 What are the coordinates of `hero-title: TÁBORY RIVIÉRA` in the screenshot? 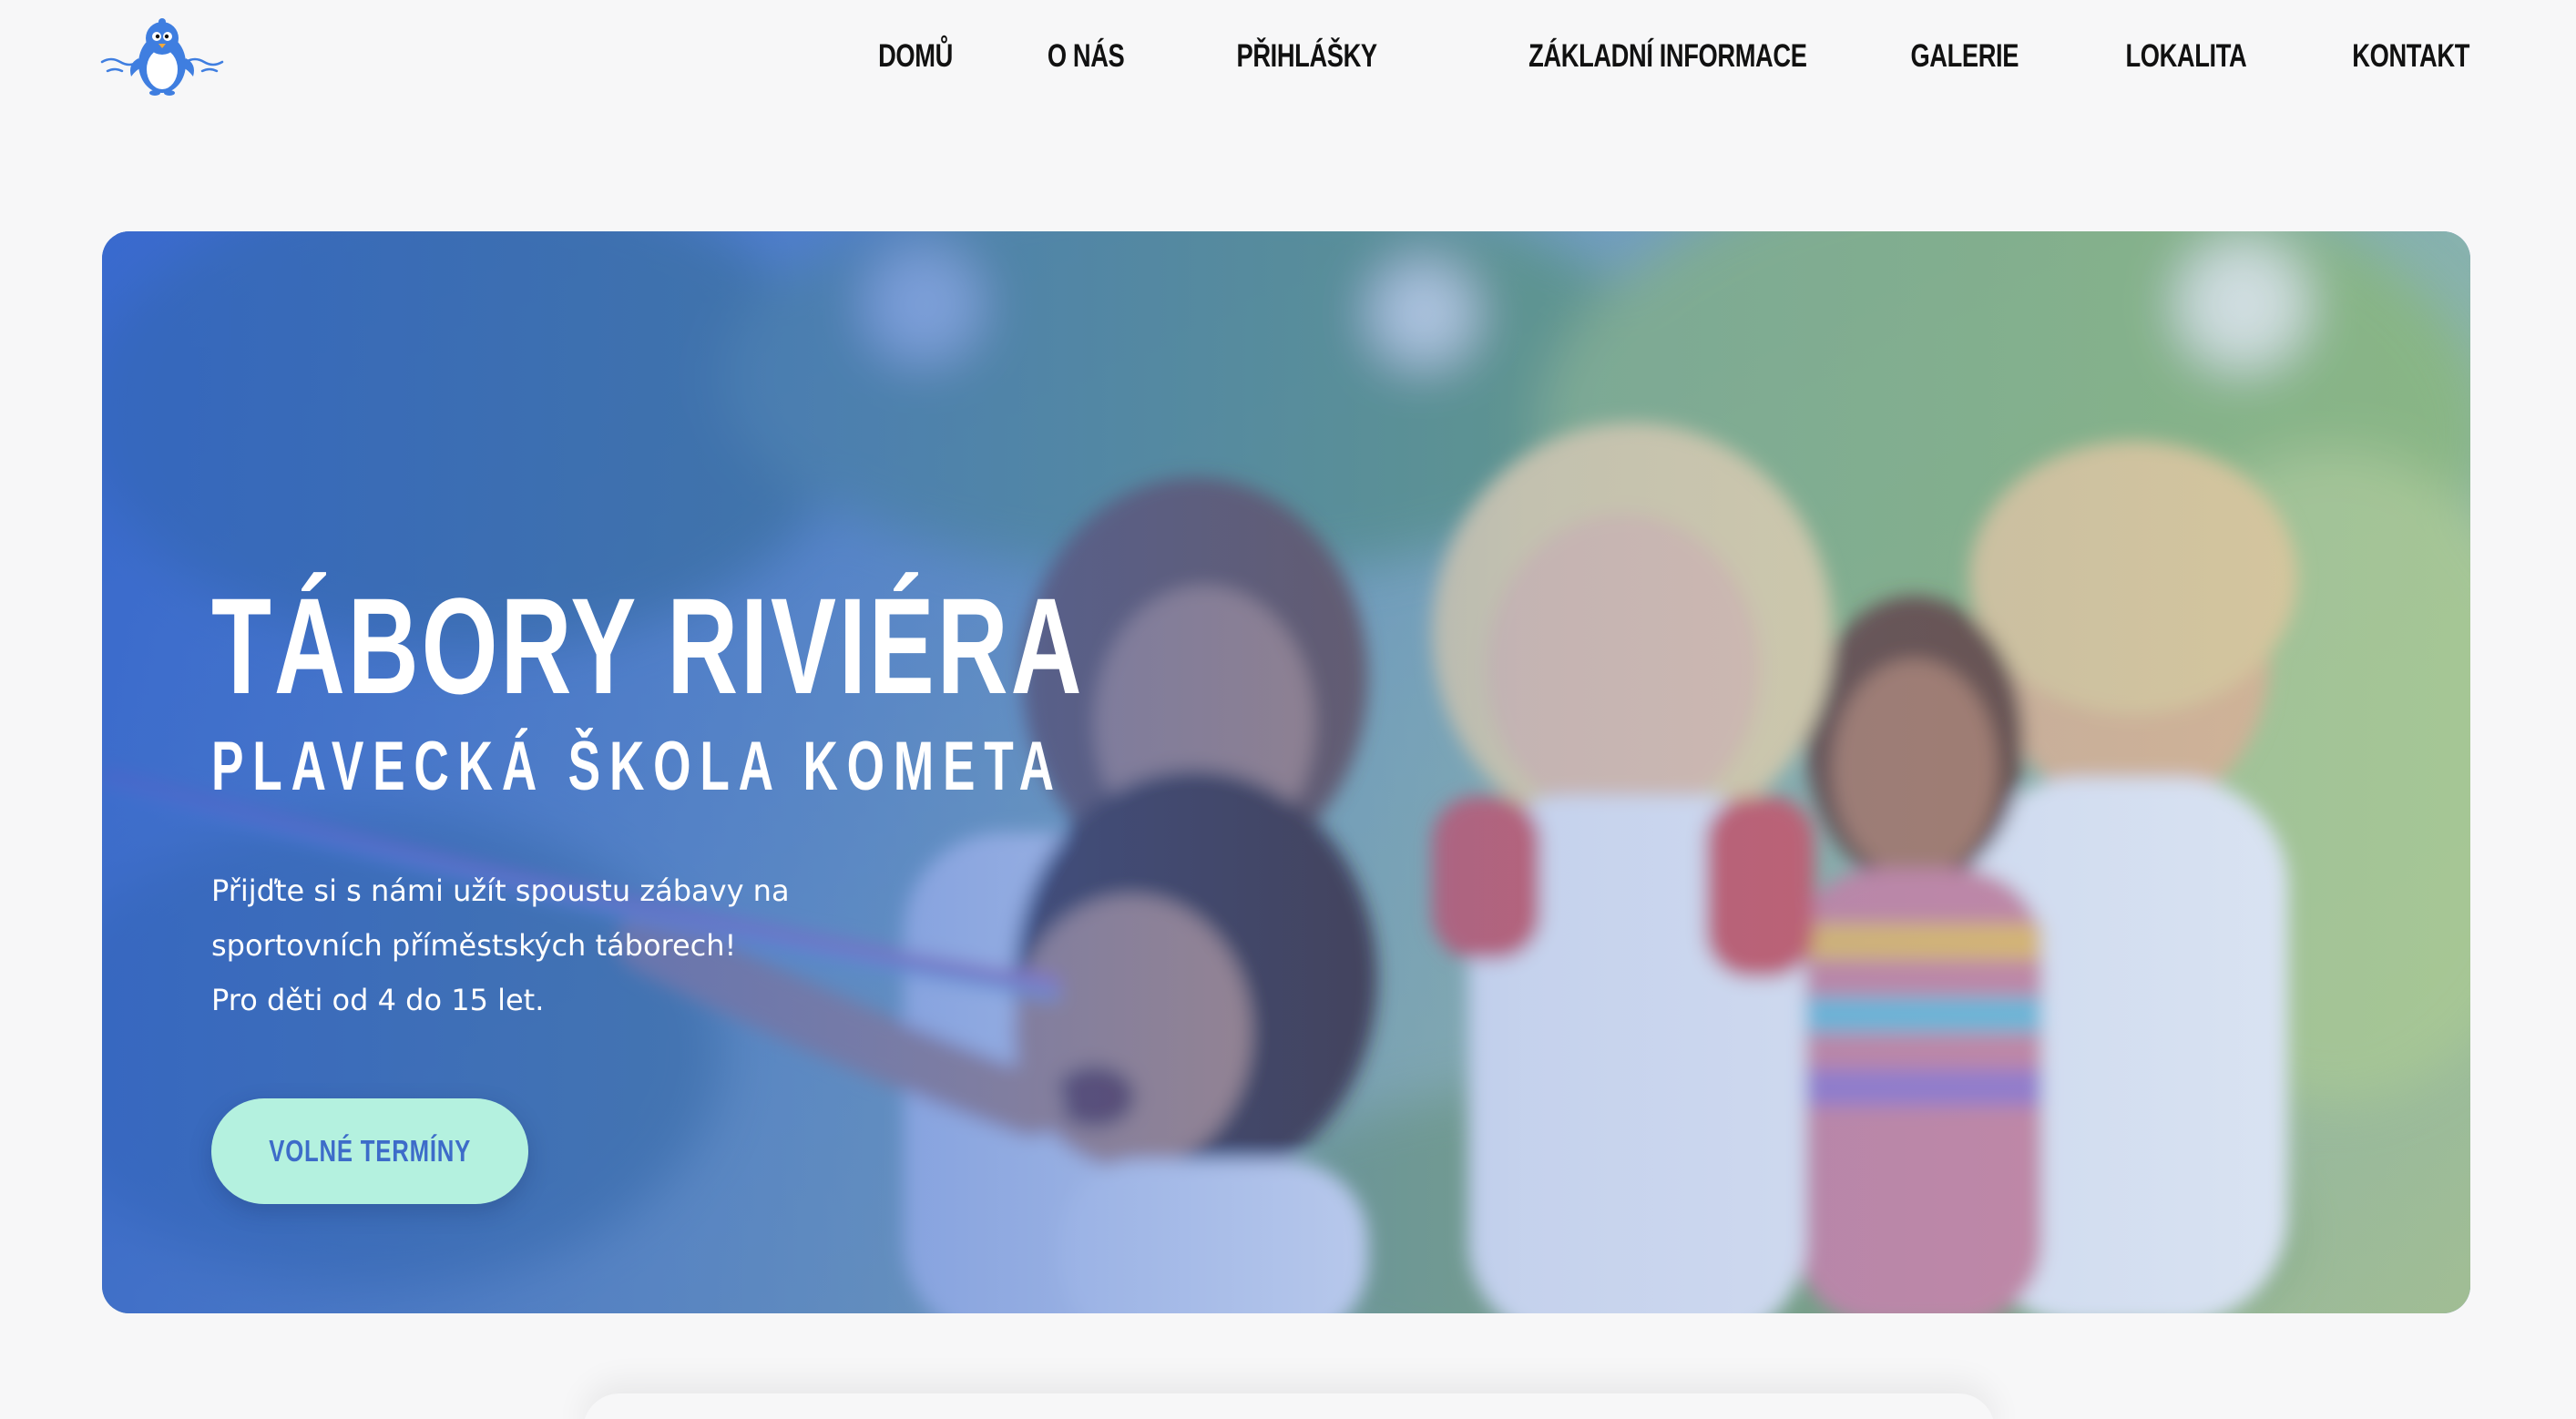 It's located at (648, 645).